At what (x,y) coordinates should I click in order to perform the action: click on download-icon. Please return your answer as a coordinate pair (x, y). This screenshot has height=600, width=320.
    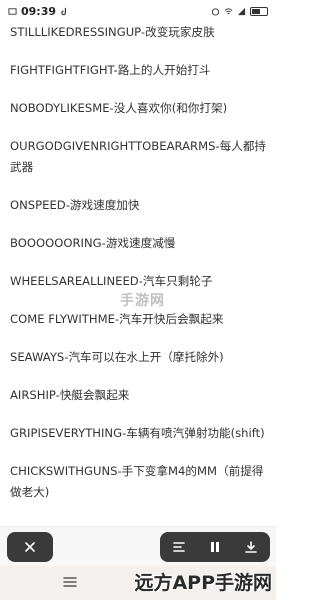
    Looking at the image, I should click on (251, 547).